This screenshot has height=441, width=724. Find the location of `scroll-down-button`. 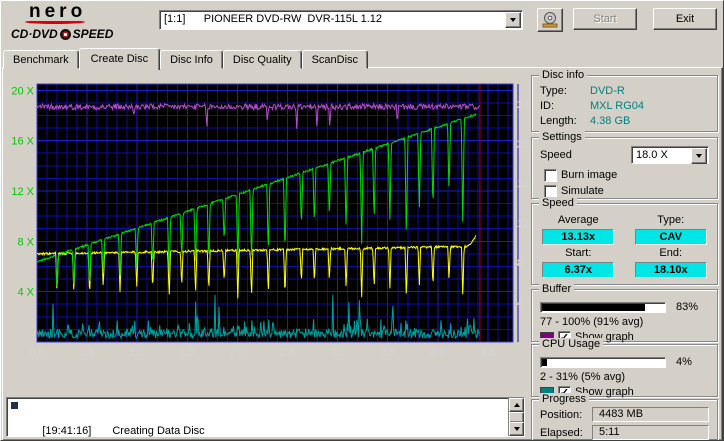

scroll-down-button is located at coordinates (516, 429).